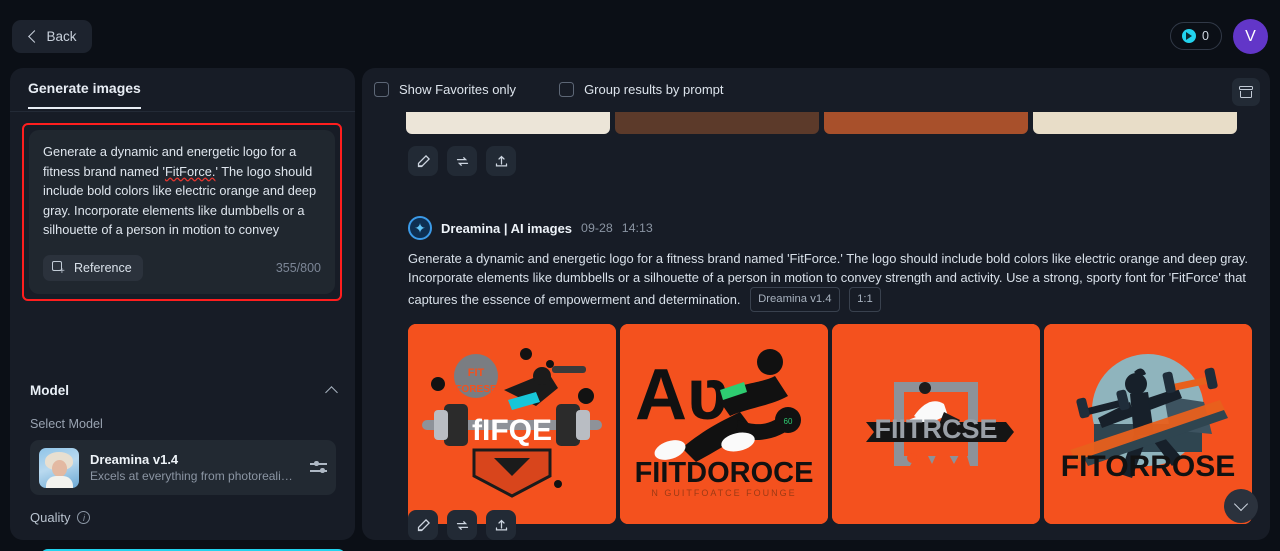 This screenshot has height=551, width=1280. I want to click on svg-text: FIITDOROCE, so click(724, 473).